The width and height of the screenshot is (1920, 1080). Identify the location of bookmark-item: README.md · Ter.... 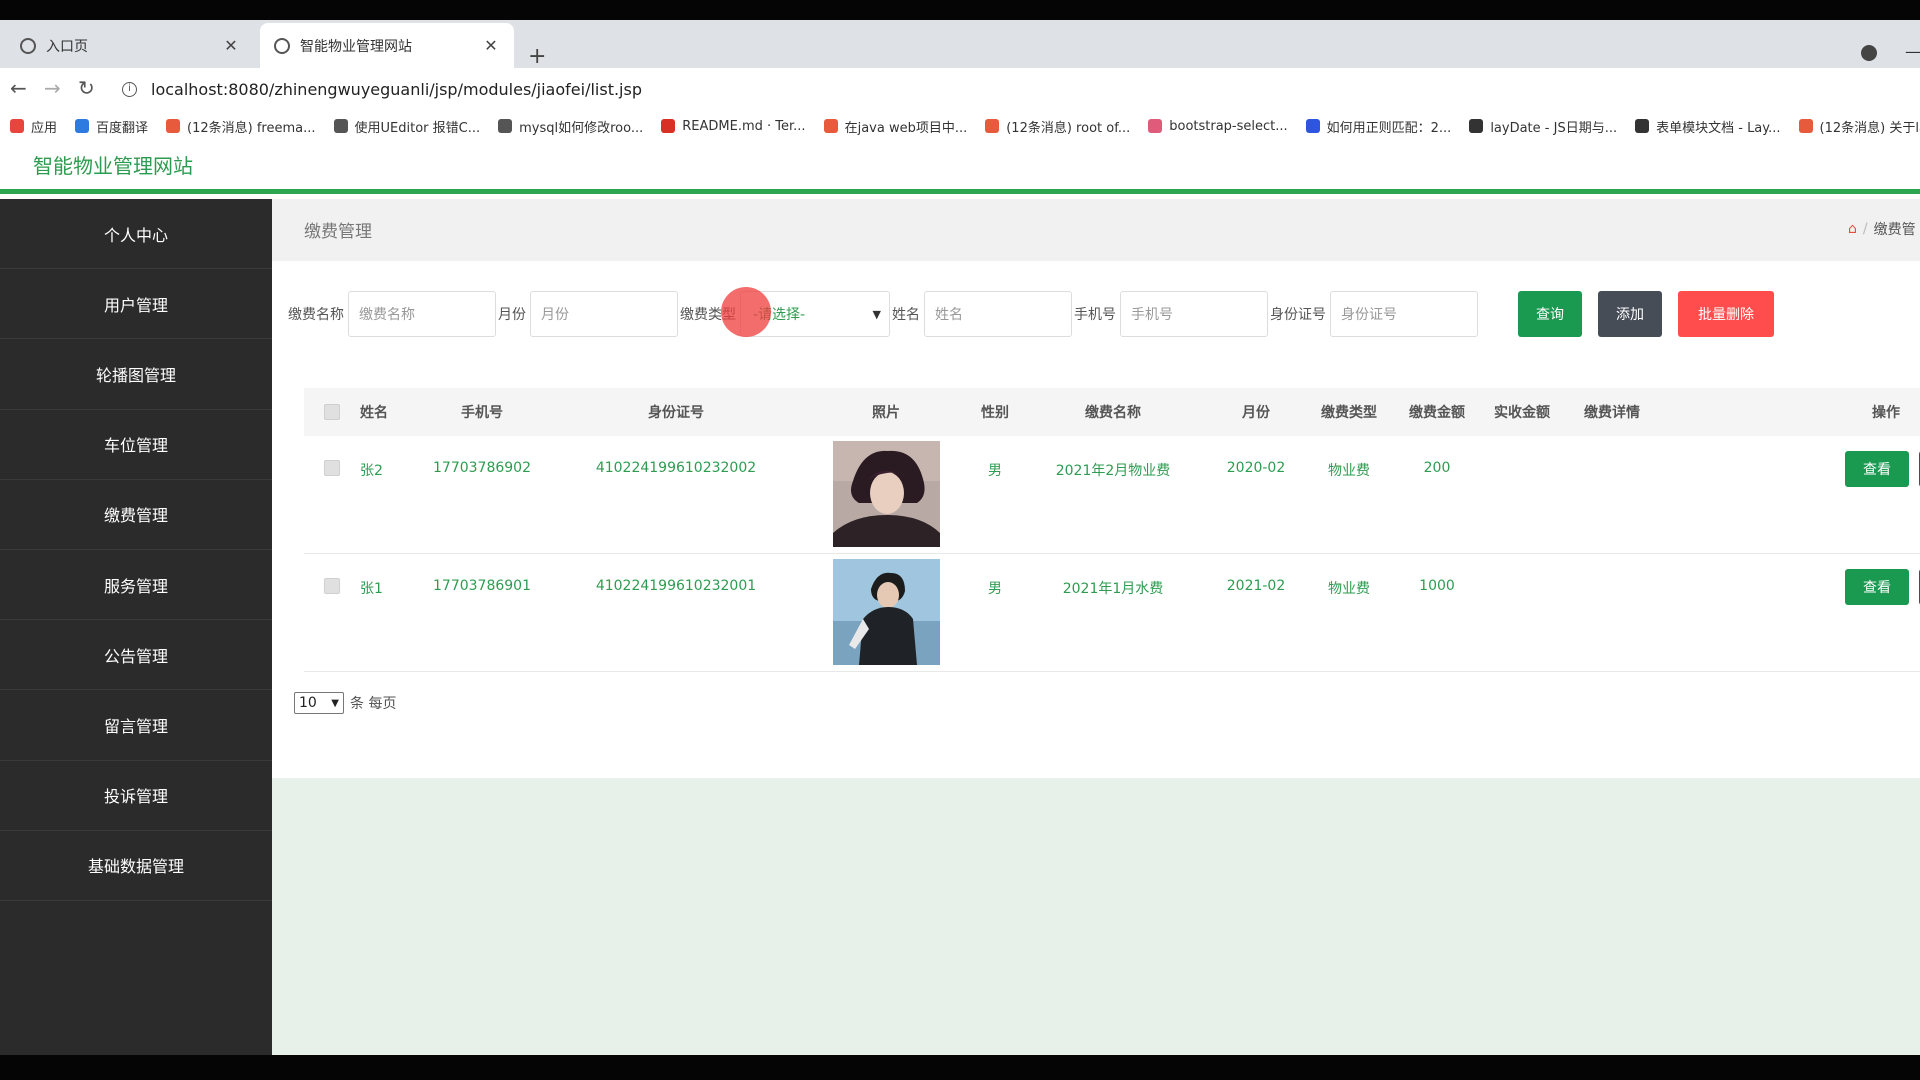
(733, 126).